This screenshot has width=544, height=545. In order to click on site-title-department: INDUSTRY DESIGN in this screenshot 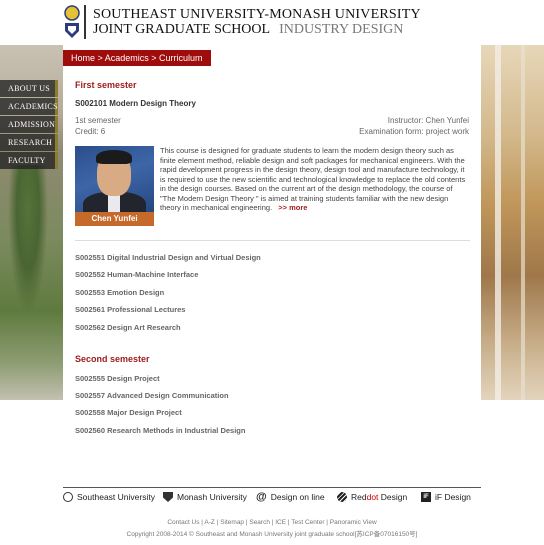, I will do `click(341, 29)`.